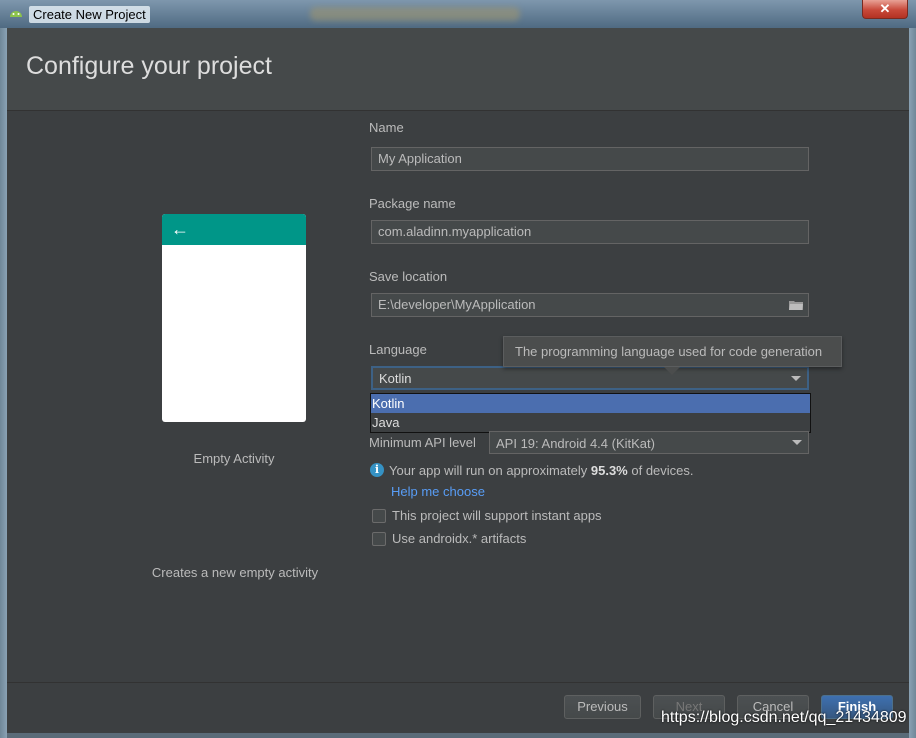 This screenshot has height=738, width=916. What do you see at coordinates (590, 422) in the screenshot?
I see `language-option-java: Java` at bounding box center [590, 422].